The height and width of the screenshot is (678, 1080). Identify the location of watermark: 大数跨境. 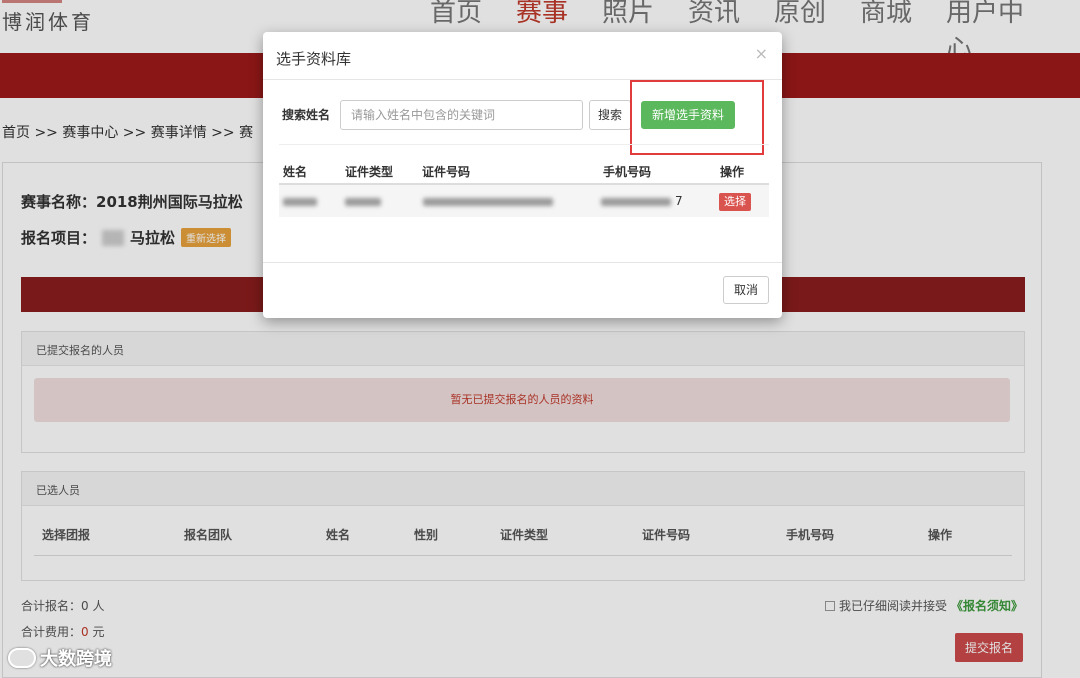
(60, 658).